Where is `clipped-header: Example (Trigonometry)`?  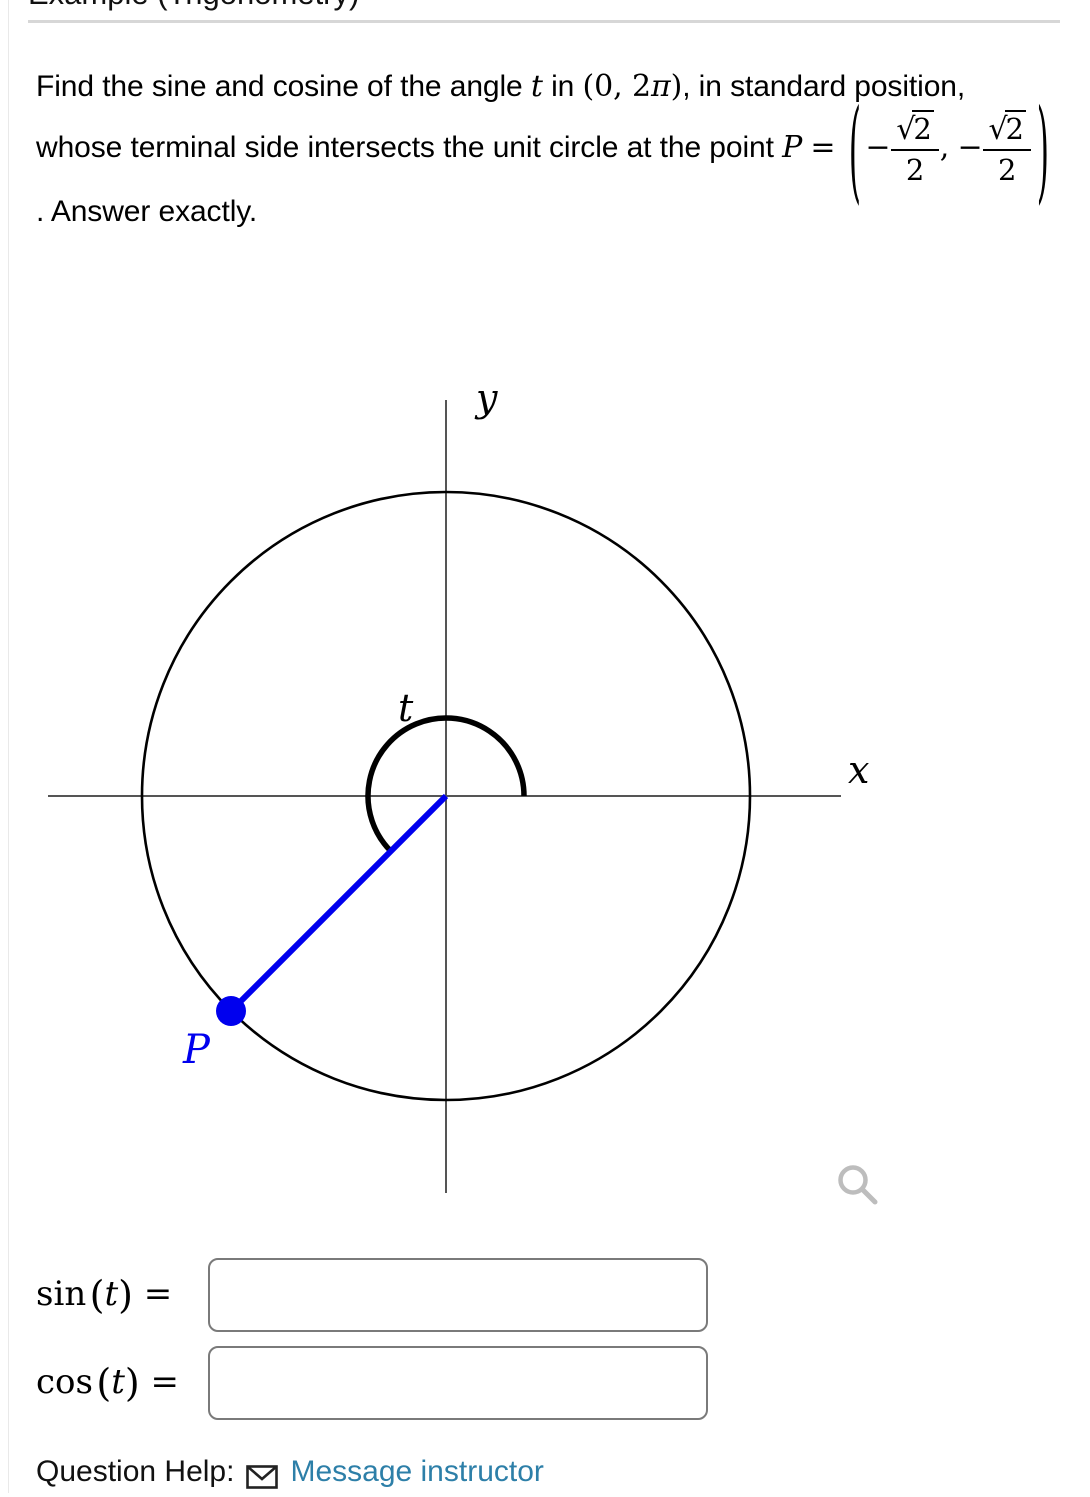
clipped-header: Example (Trigonometry) is located at coordinates (378, 7).